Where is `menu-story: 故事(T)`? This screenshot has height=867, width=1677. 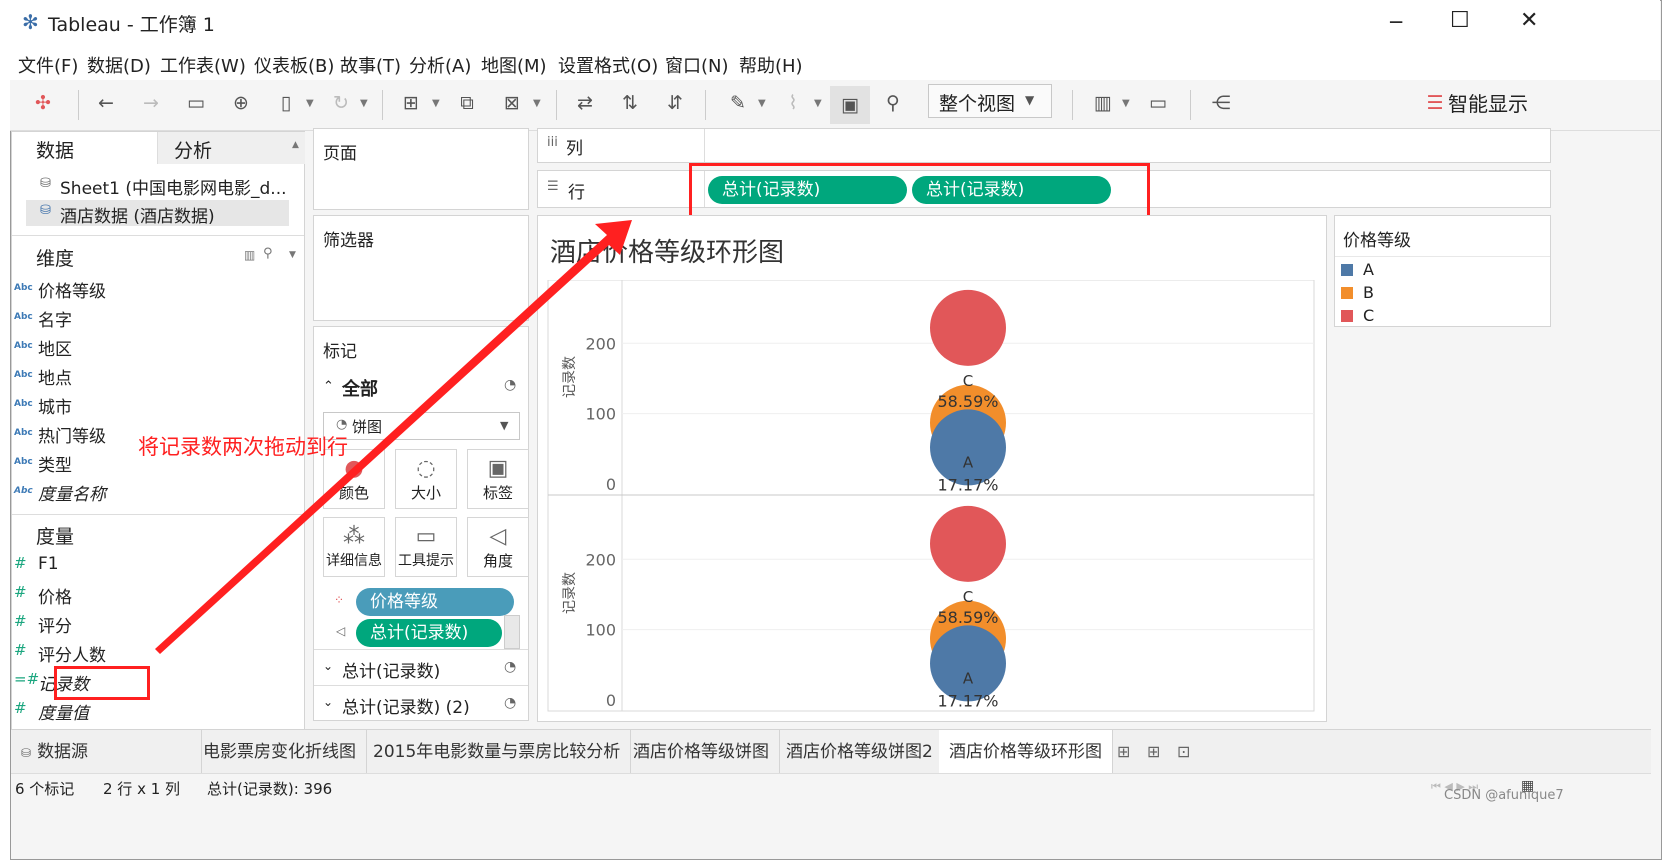 menu-story: 故事(T) is located at coordinates (370, 65).